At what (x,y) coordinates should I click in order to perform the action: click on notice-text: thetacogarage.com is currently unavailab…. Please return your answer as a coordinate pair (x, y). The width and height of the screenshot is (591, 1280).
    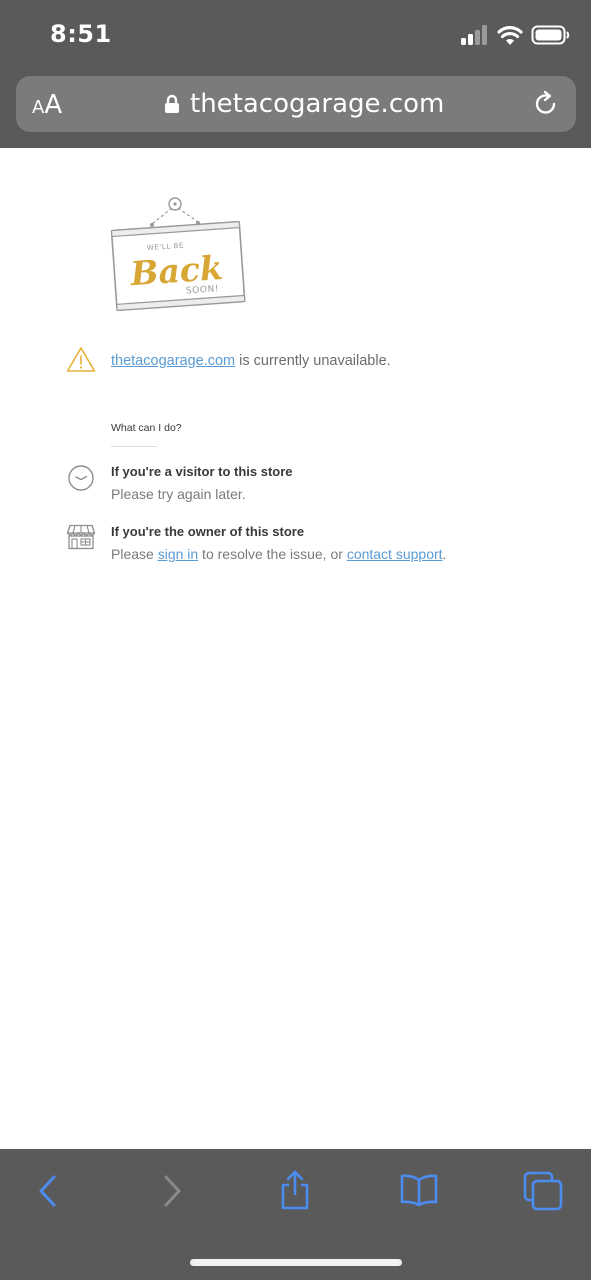
    Looking at the image, I should click on (251, 361).